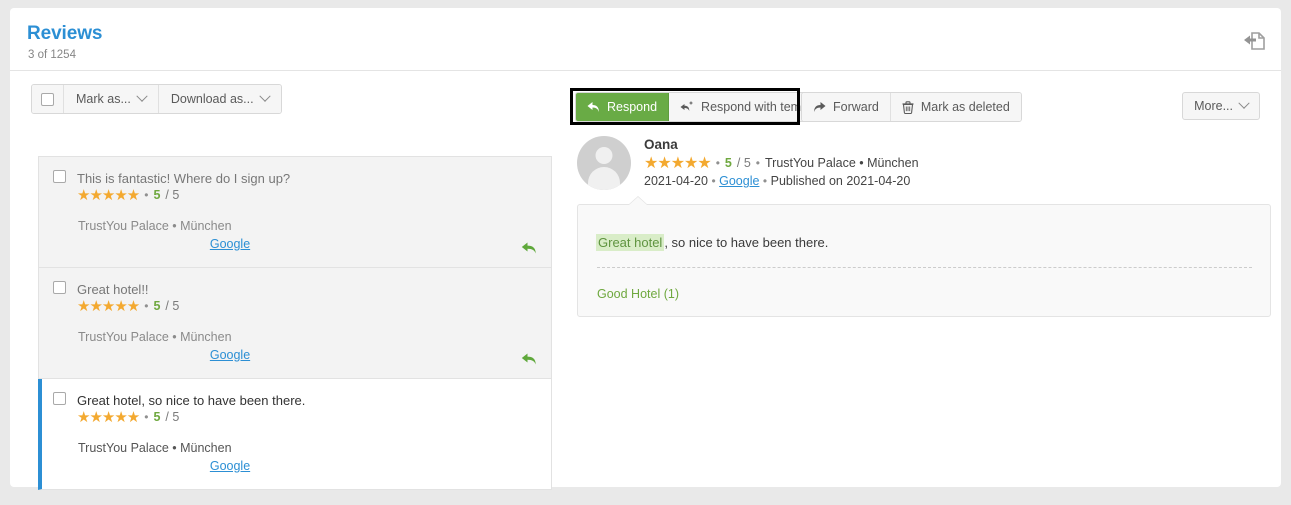  Describe the element at coordinates (645, 39) in the screenshot. I see `page-header: Reviews 3 of 1254` at that location.